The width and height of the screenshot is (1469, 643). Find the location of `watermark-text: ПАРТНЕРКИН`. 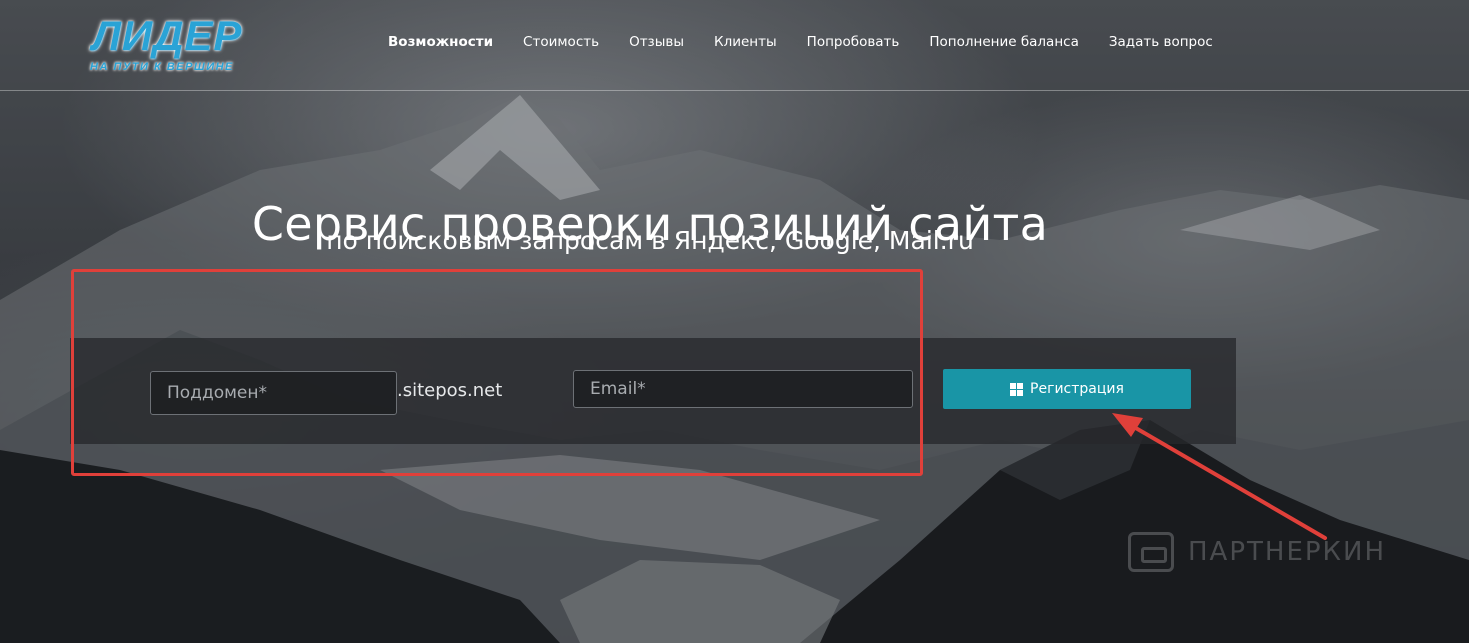

watermark-text: ПАРТНЕРКИН is located at coordinates (1287, 552).